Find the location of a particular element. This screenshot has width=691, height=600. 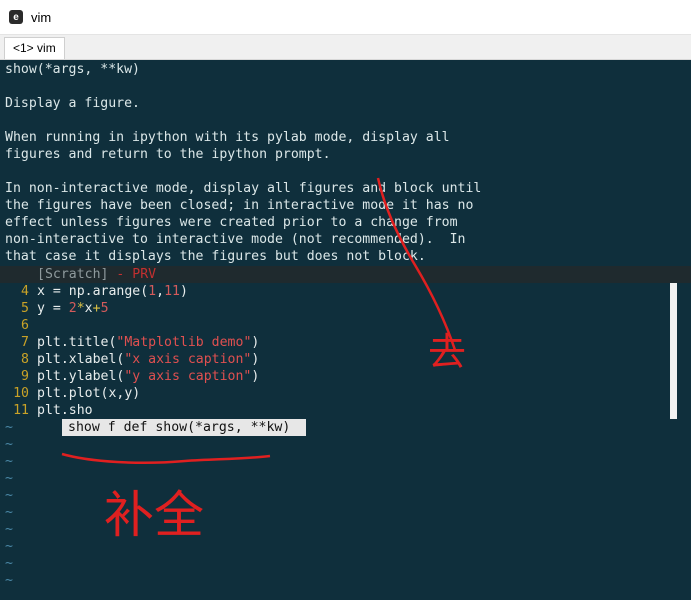

annotation-underline is located at coordinates (166, 458).